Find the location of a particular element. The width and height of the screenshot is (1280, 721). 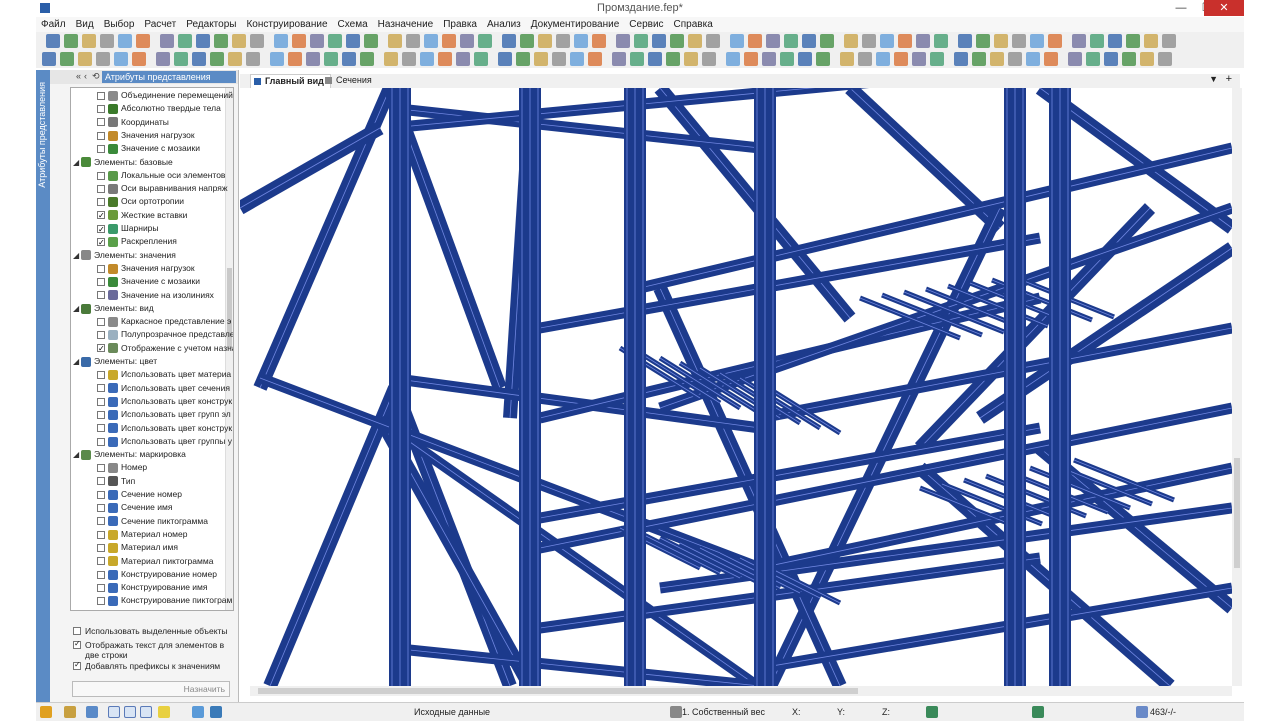

menu-item-11: Сервис is located at coordinates (646, 24).